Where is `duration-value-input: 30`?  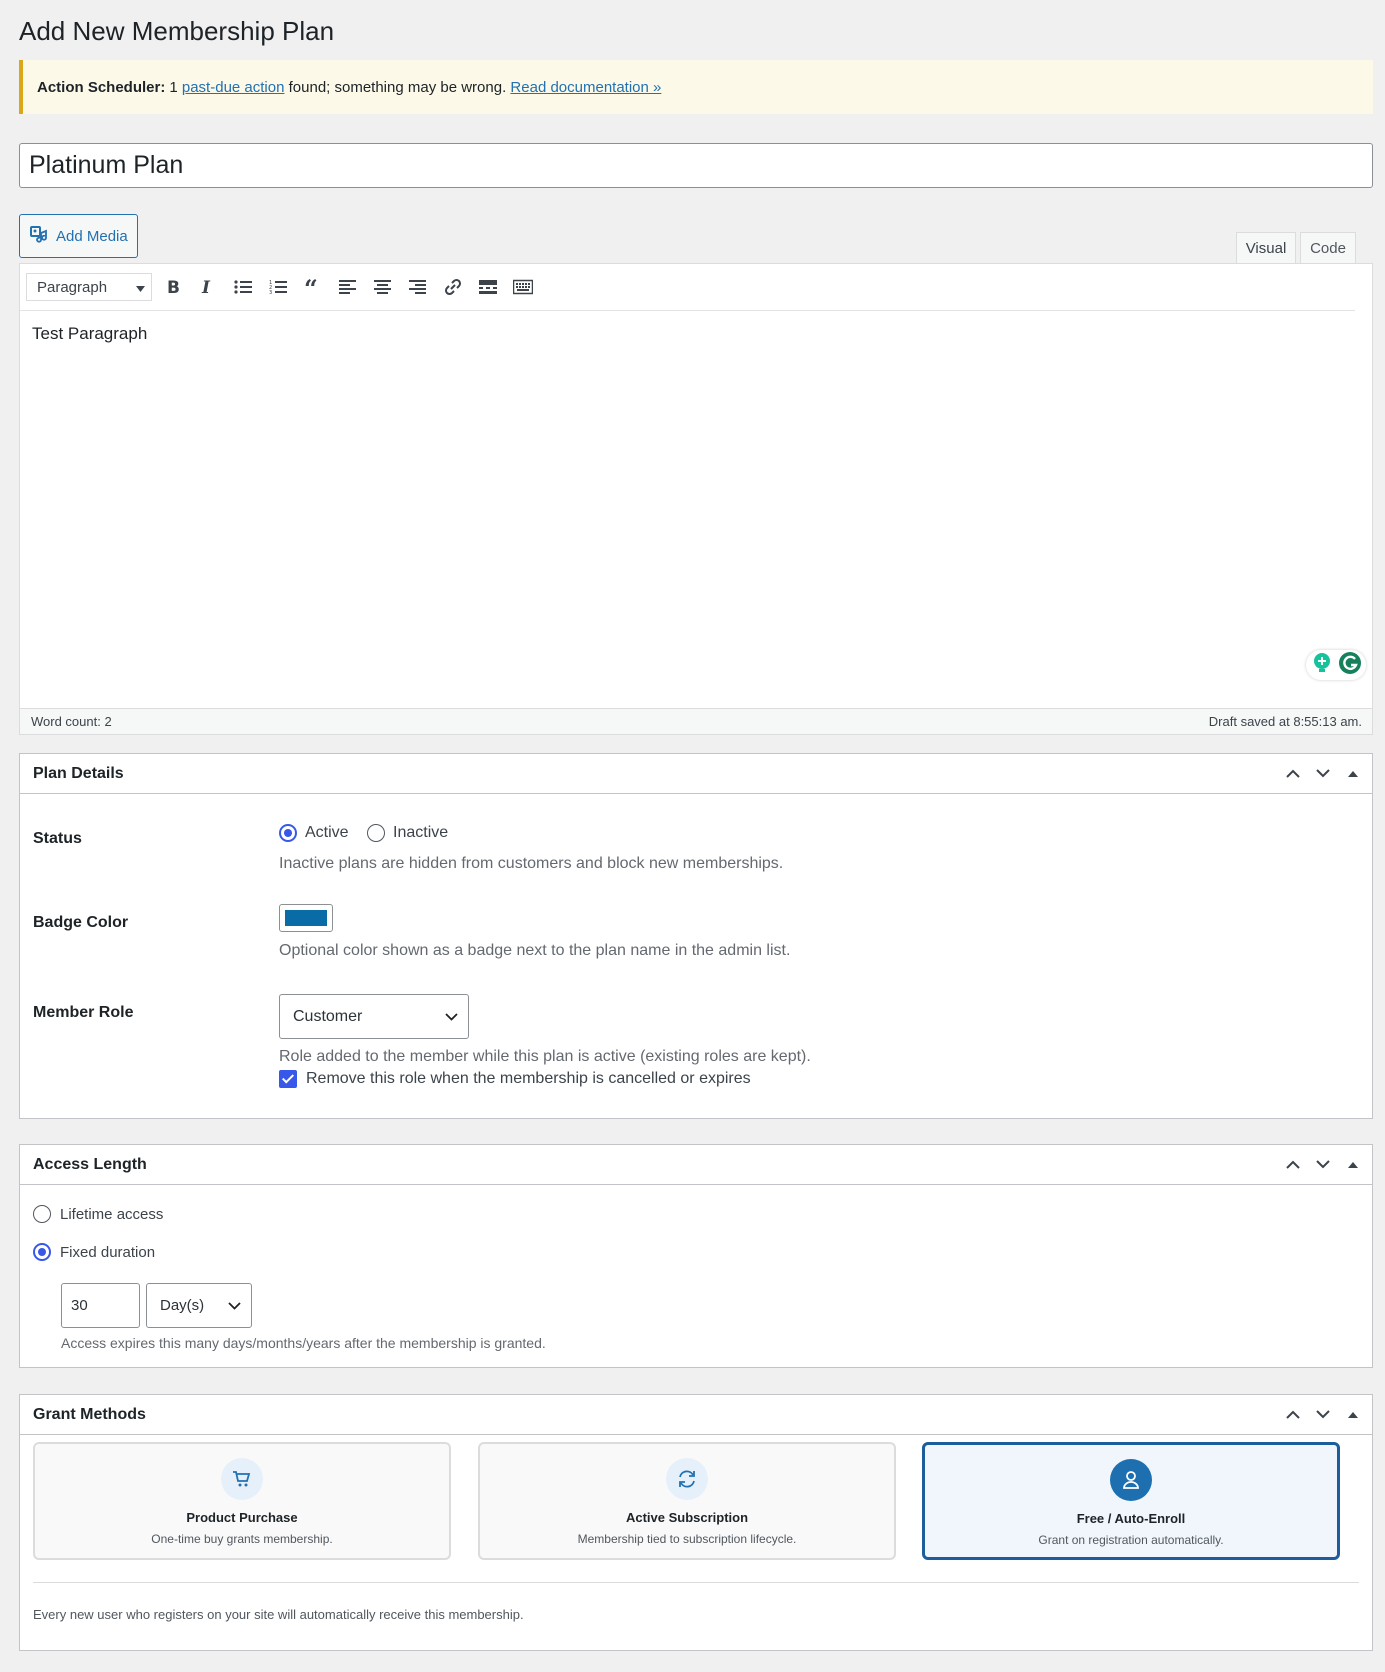 duration-value-input: 30 is located at coordinates (100, 1305).